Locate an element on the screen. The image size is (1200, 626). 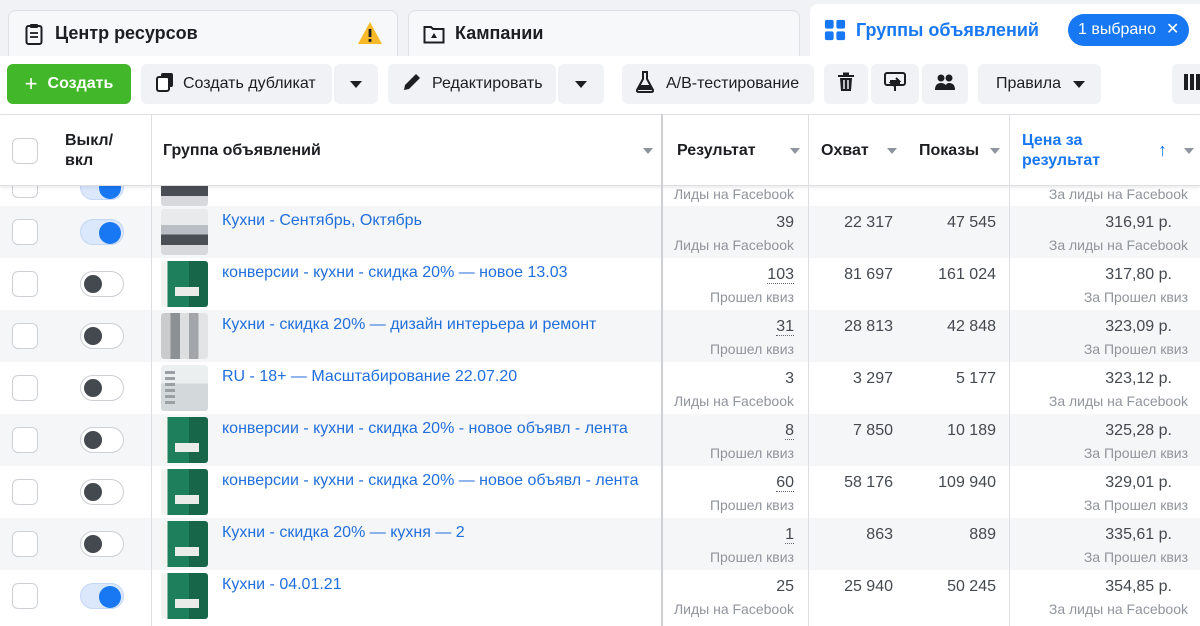
ab-test-button-label: A/B-тестирование is located at coordinates (733, 83).